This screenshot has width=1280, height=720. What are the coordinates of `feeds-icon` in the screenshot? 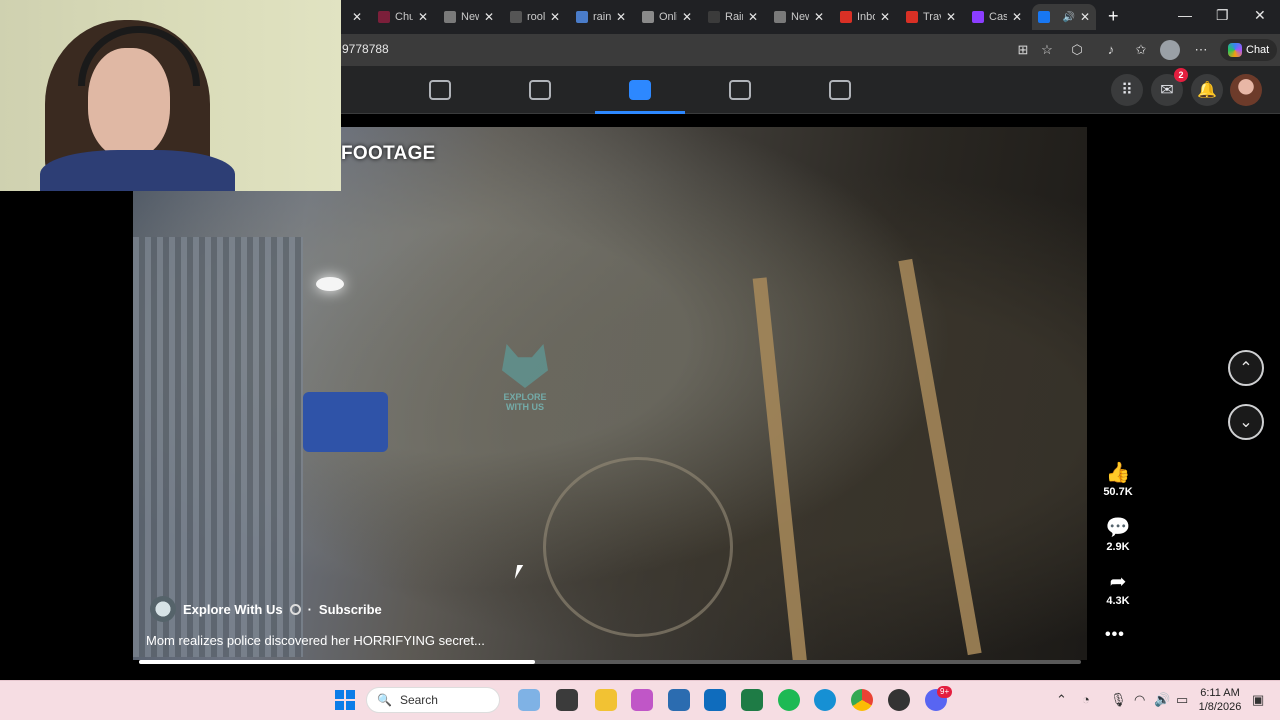 It's located at (540, 90).